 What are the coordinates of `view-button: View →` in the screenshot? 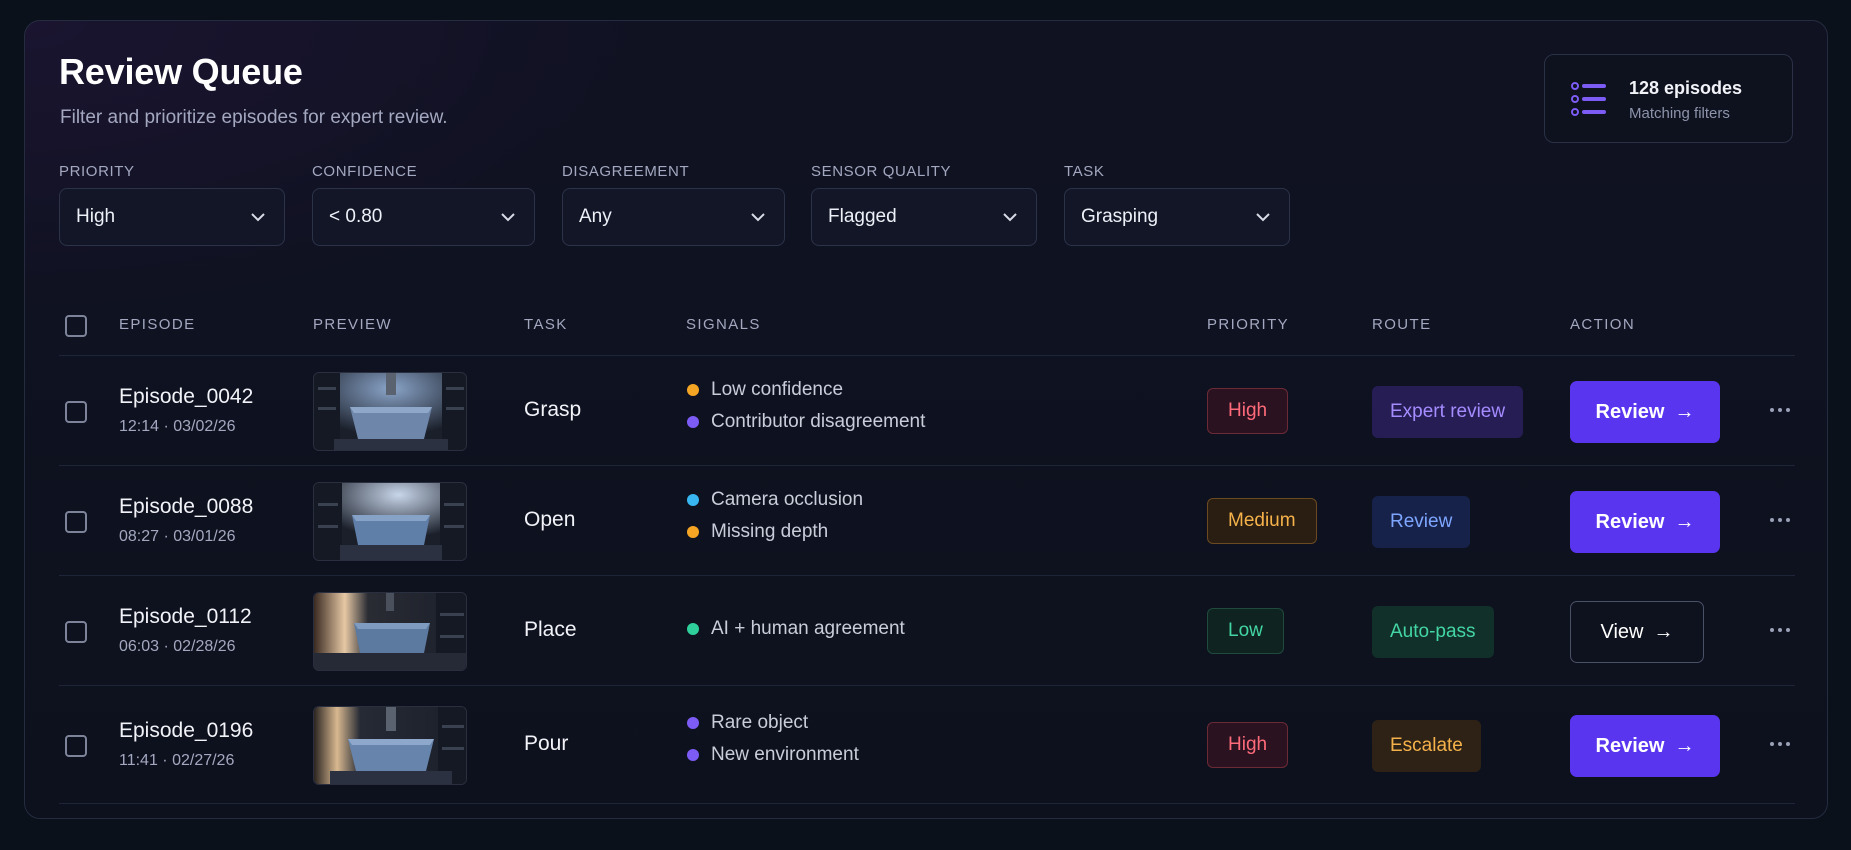 It's located at (1637, 632).